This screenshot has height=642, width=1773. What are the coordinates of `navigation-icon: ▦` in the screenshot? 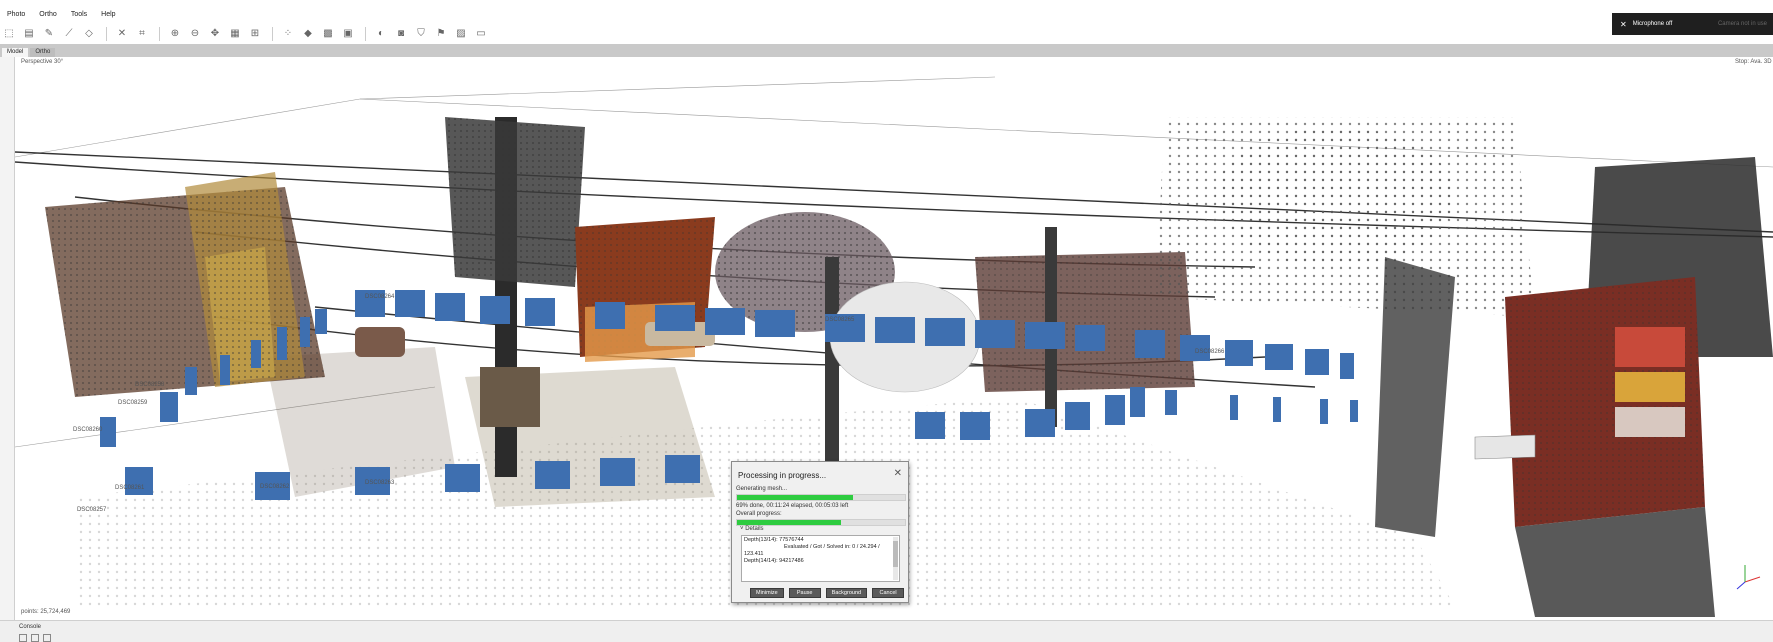 It's located at (235, 34).